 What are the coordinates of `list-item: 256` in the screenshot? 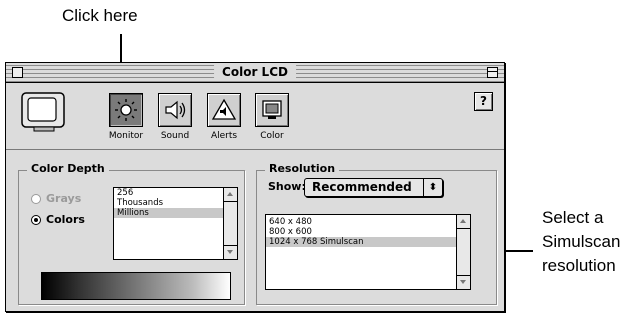 It's located at (168, 193).